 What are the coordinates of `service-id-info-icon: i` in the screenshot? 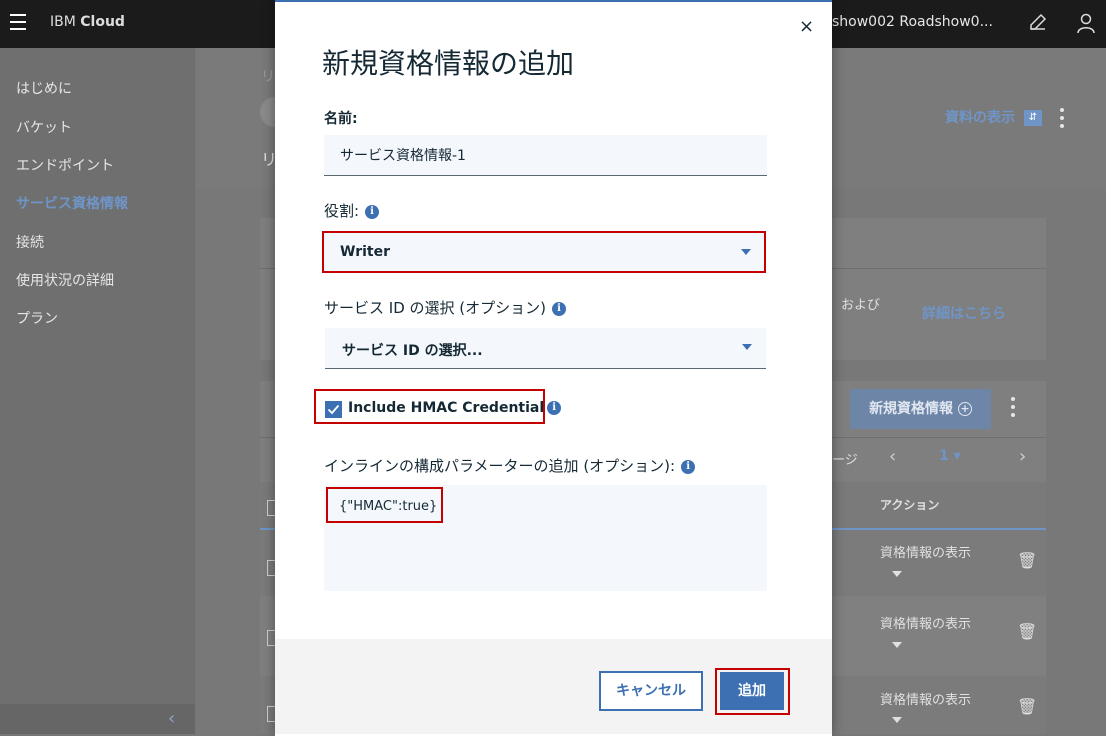 It's located at (558, 308).